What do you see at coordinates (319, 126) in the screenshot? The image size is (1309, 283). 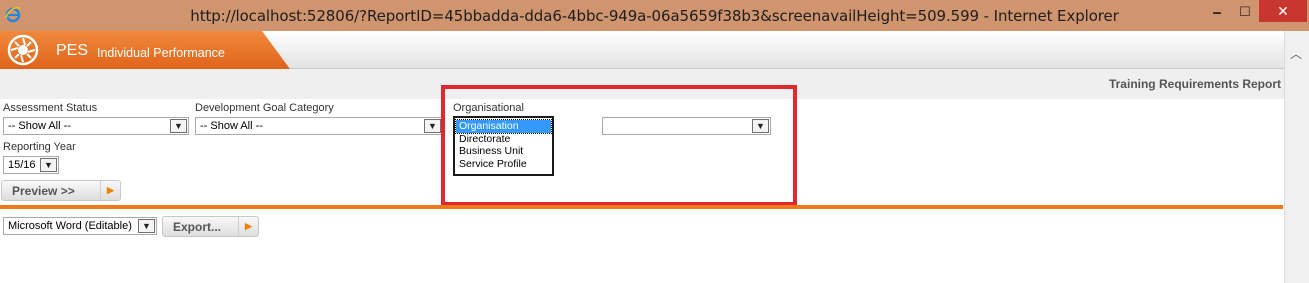 I see `development-goal-category-select: -- Show All -- ▼` at bounding box center [319, 126].